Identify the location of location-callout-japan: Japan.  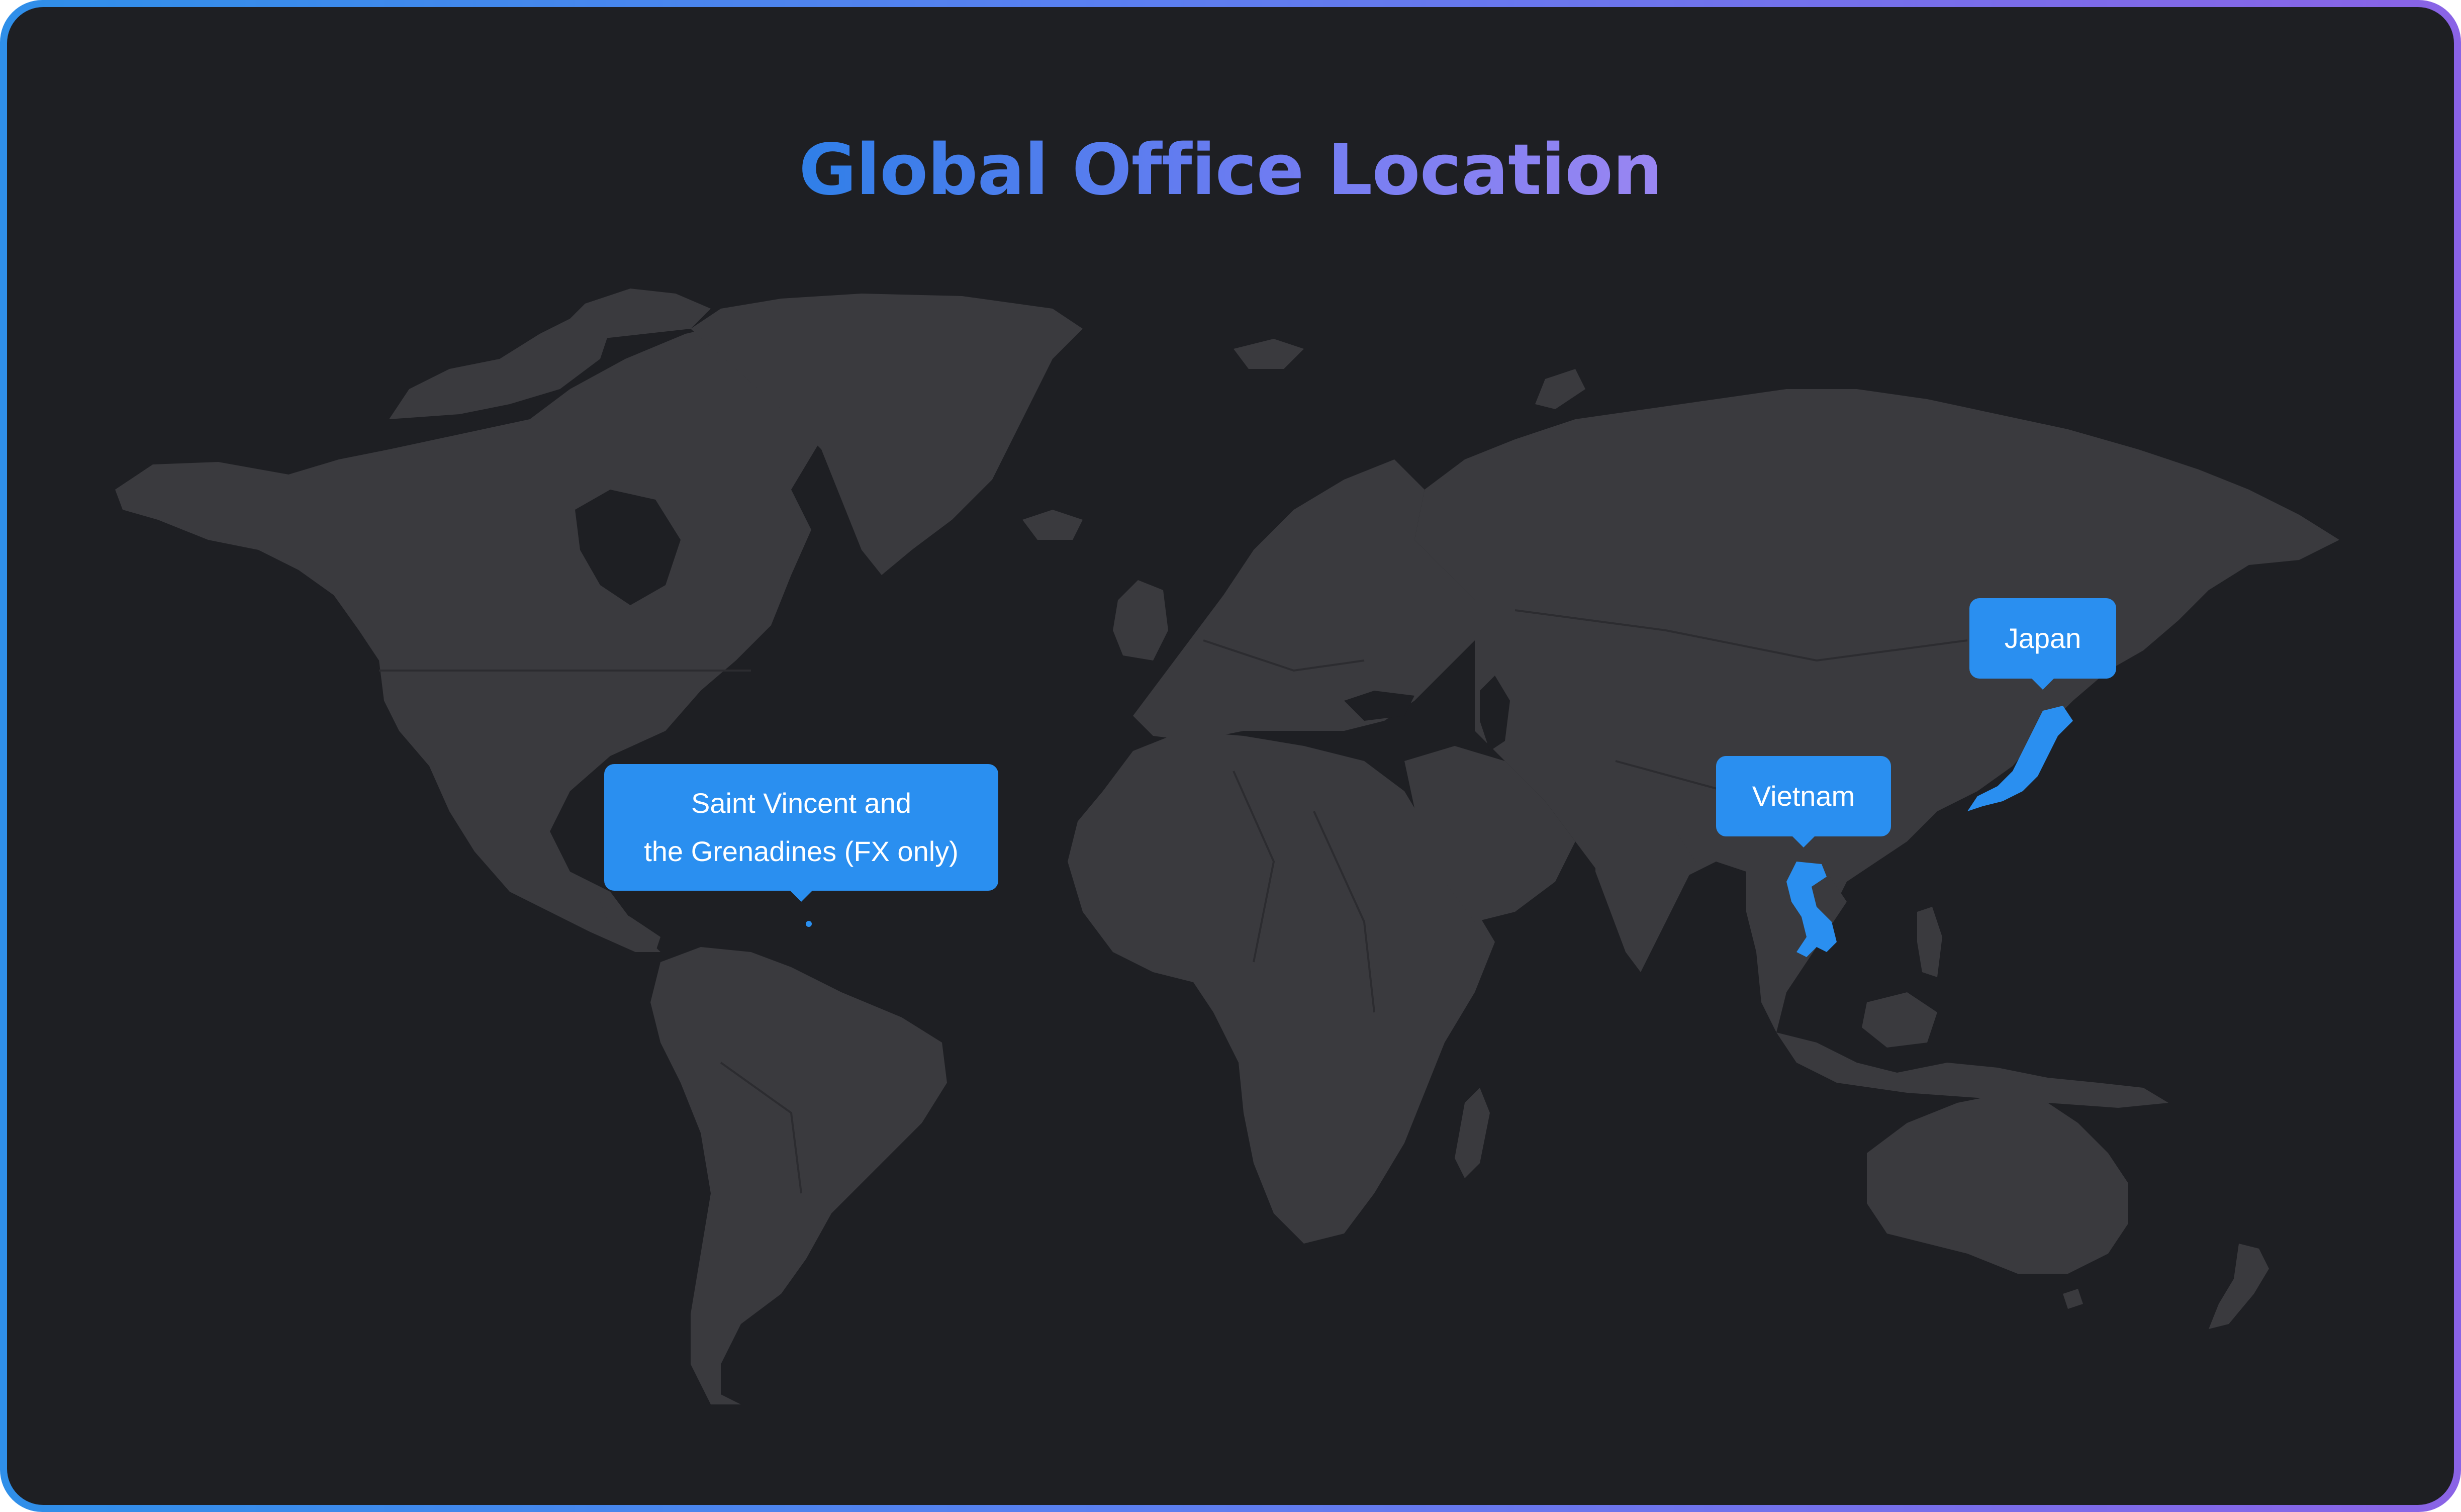
(2042, 644).